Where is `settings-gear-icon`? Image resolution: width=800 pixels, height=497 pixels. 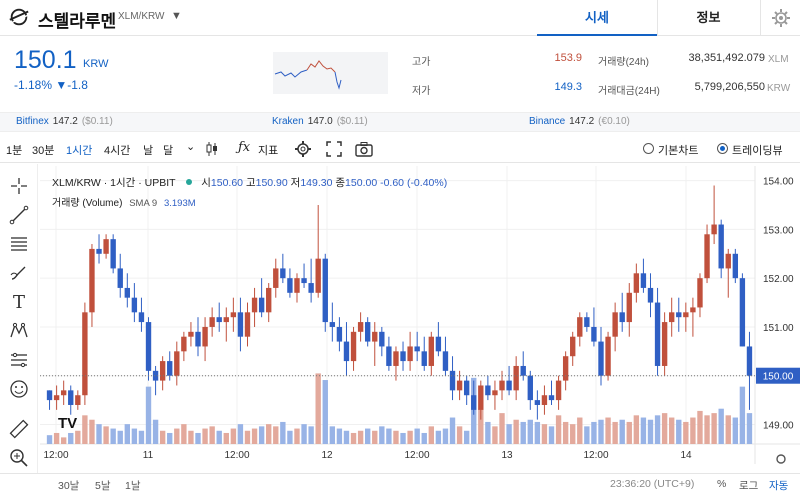
settings-gear-icon is located at coordinates (780, 18).